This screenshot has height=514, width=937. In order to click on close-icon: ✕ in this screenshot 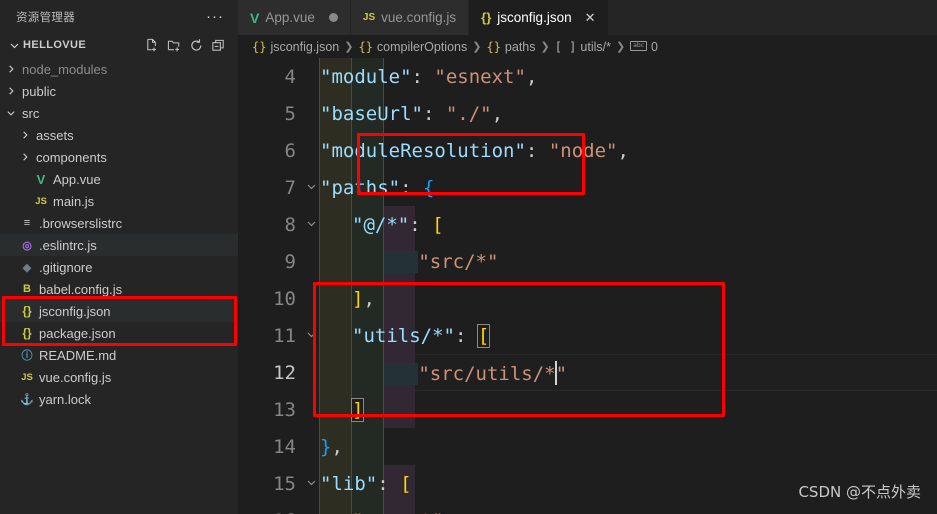, I will do `click(590, 18)`.